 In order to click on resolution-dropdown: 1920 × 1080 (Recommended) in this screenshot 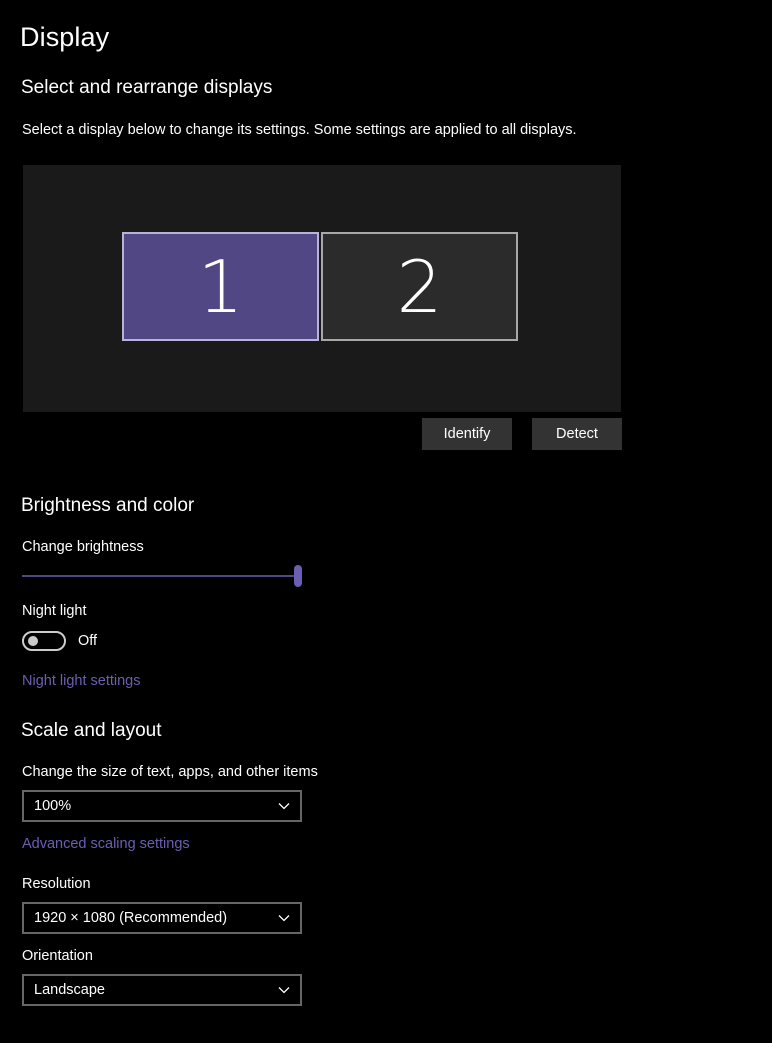, I will do `click(162, 918)`.